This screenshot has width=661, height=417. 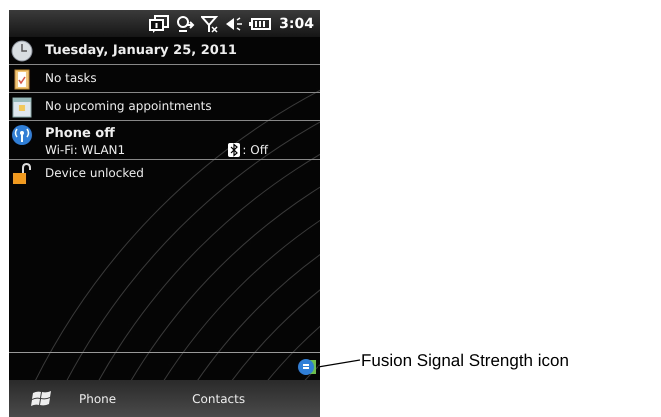 I want to click on open-padlock-icon, so click(x=22, y=174).